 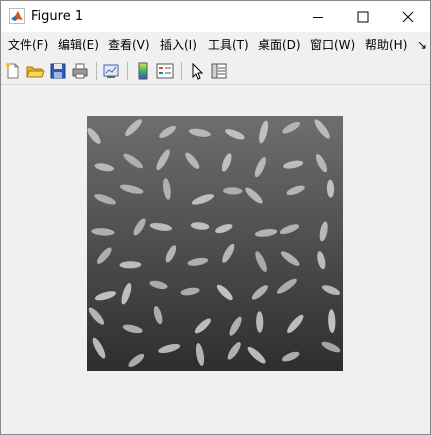 I want to click on menu-desktop: 桌面(D), so click(x=279, y=45).